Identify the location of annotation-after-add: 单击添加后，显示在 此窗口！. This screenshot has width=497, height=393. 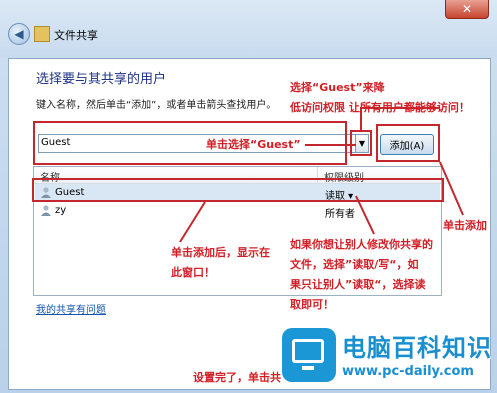
(220, 262).